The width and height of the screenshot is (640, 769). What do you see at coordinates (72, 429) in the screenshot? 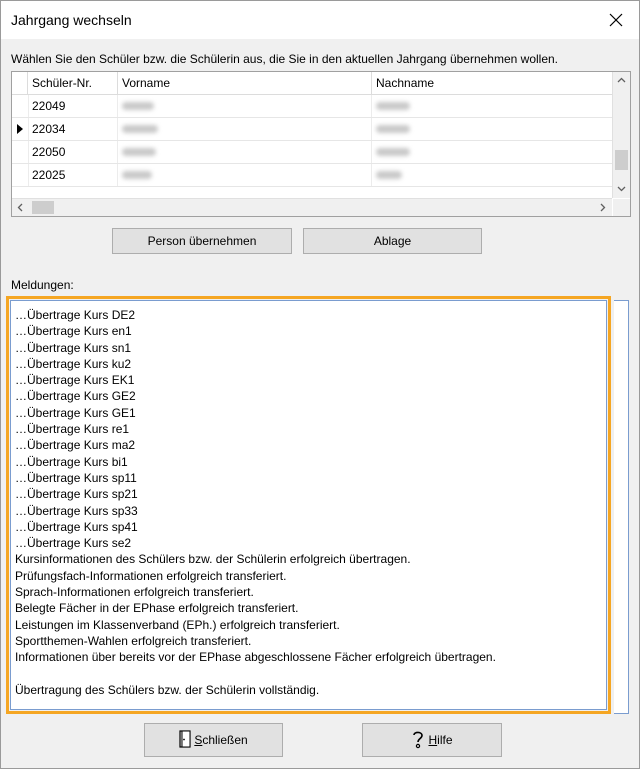
I see `message-line: …Übertrage Kurs re1` at bounding box center [72, 429].